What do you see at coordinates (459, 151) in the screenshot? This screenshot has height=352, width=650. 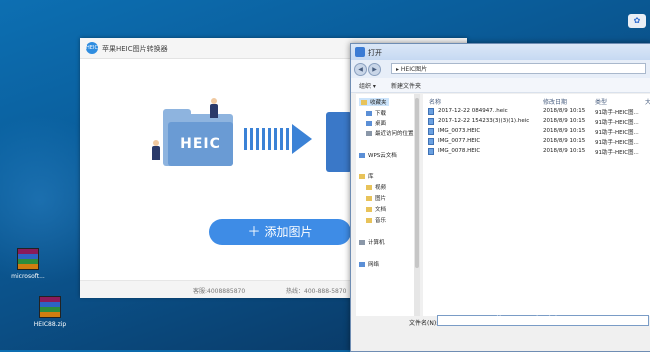 I see `file-name: IMG_0078.HEIC` at bounding box center [459, 151].